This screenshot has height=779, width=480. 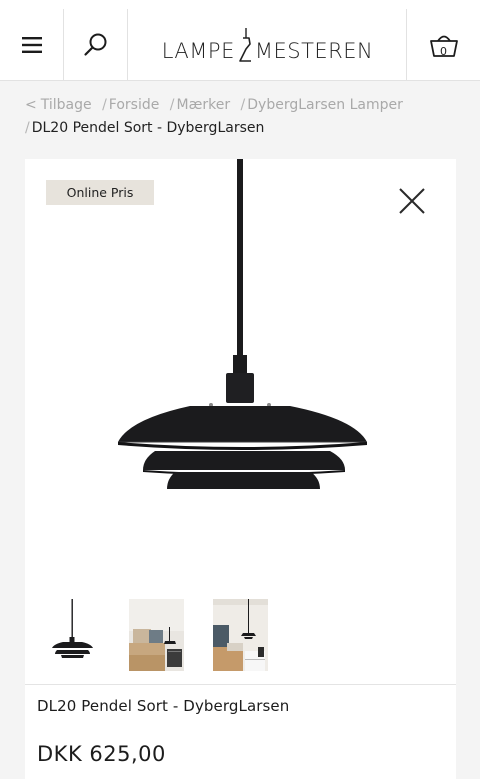 I want to click on bedroom-scene-thumbnail, so click(x=156, y=635).